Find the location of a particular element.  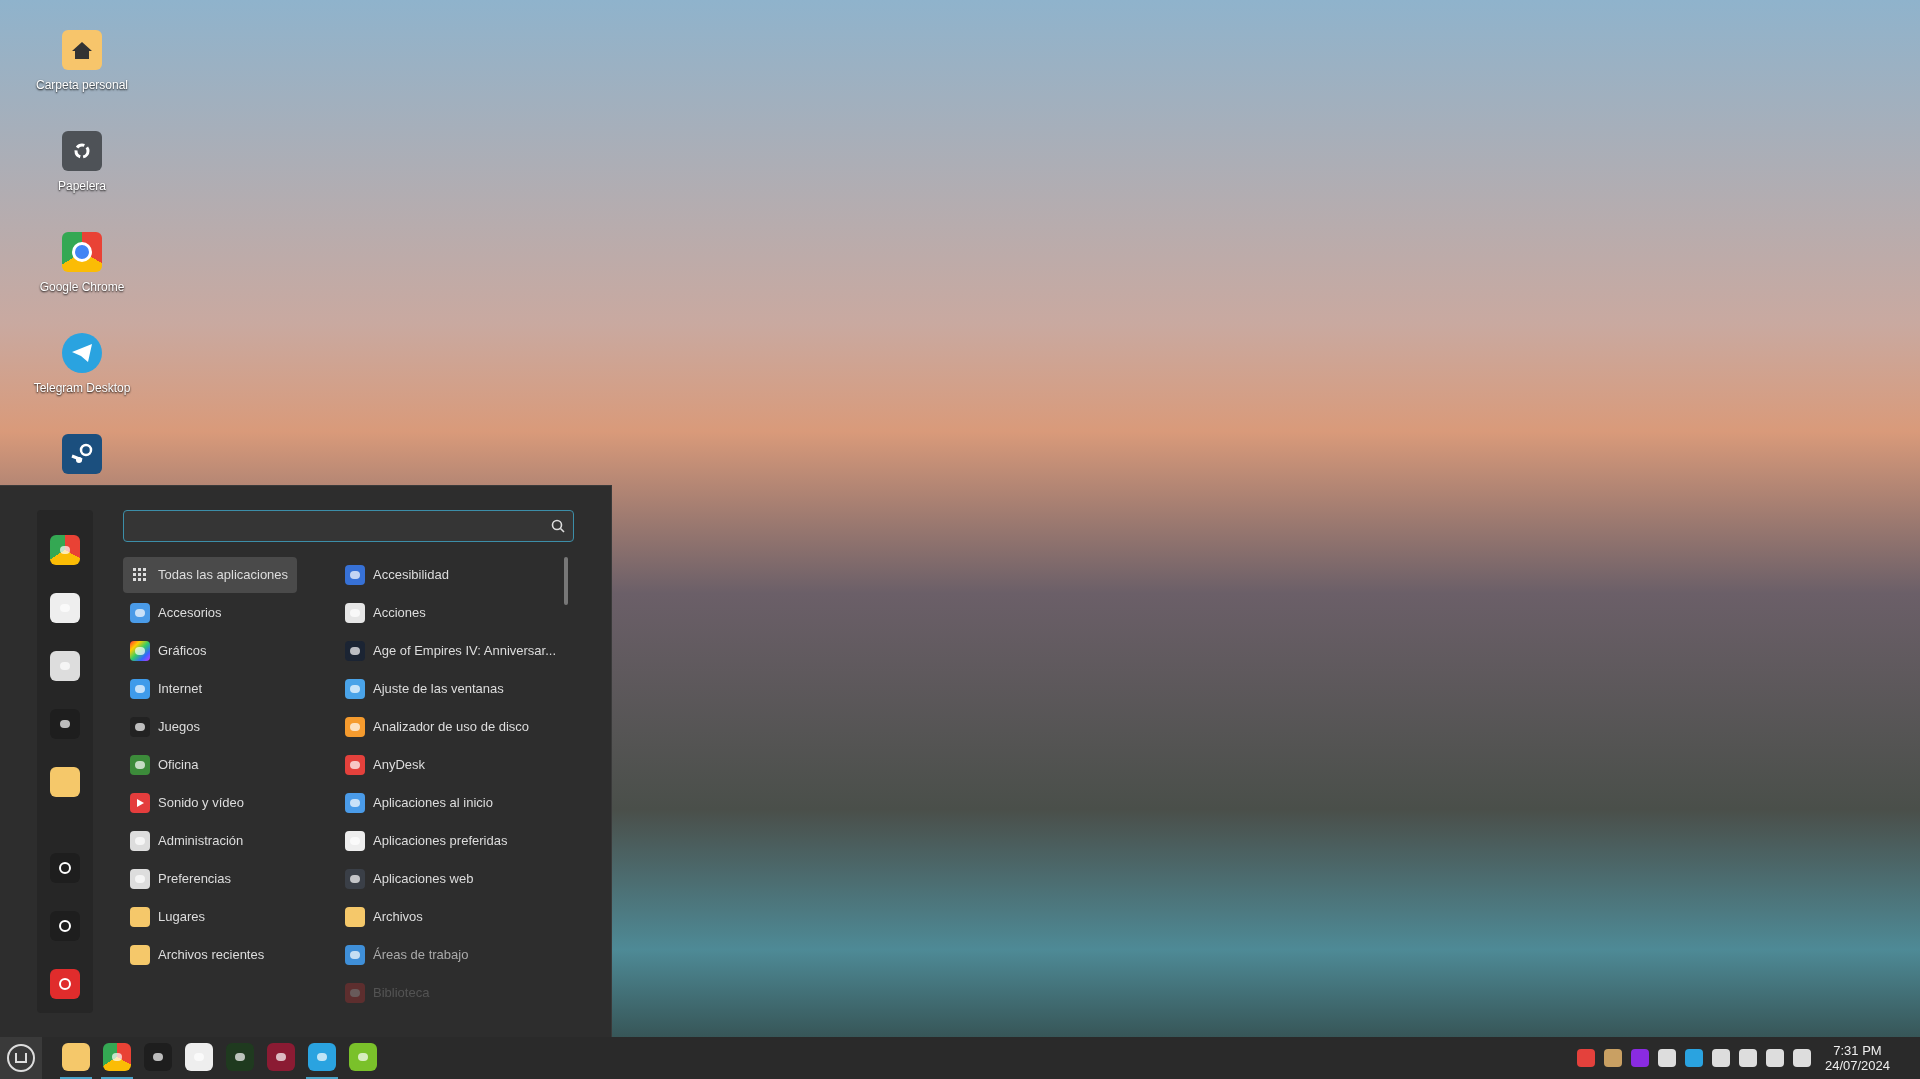

app-item: Aplicaciones al inicio is located at coordinates (458, 803).